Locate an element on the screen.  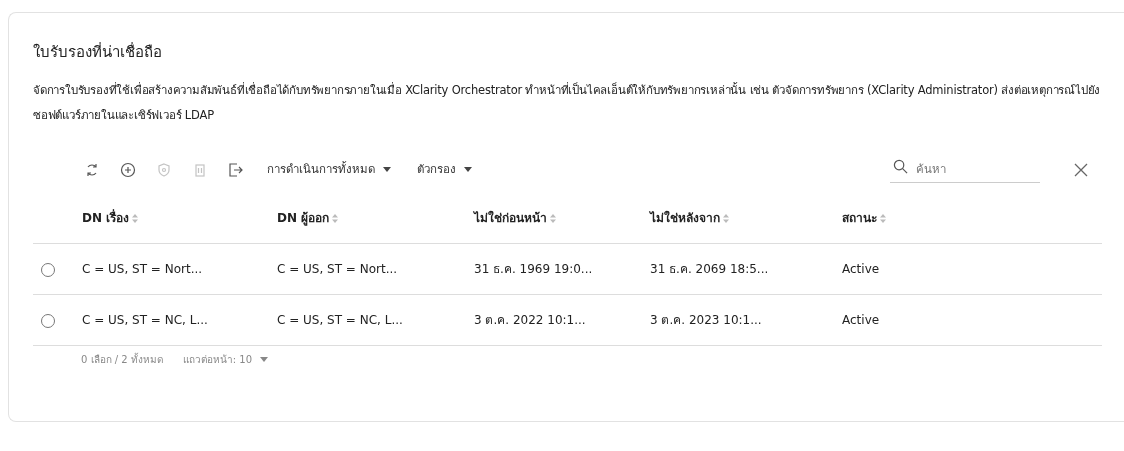
column-header: ไม่ใช่หลังจาก is located at coordinates (685, 218).